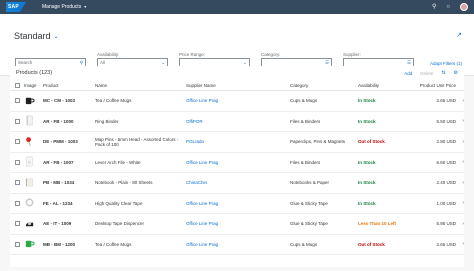 Image resolution: width=474 pixels, height=271 pixels. What do you see at coordinates (377, 224) in the screenshot?
I see `availability-status: Less Than 10 Left` at bounding box center [377, 224].